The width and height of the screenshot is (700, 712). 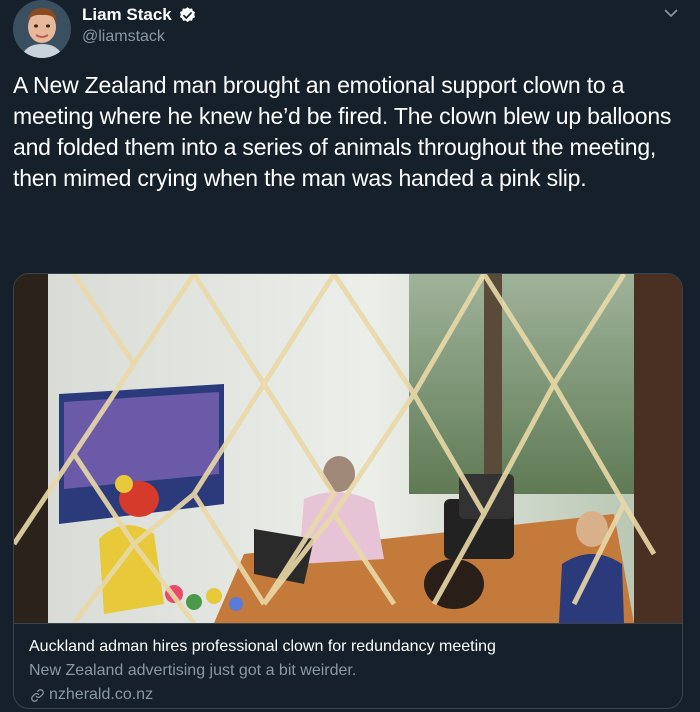 What do you see at coordinates (139, 37) in the screenshot?
I see `handle: @liamstack` at bounding box center [139, 37].